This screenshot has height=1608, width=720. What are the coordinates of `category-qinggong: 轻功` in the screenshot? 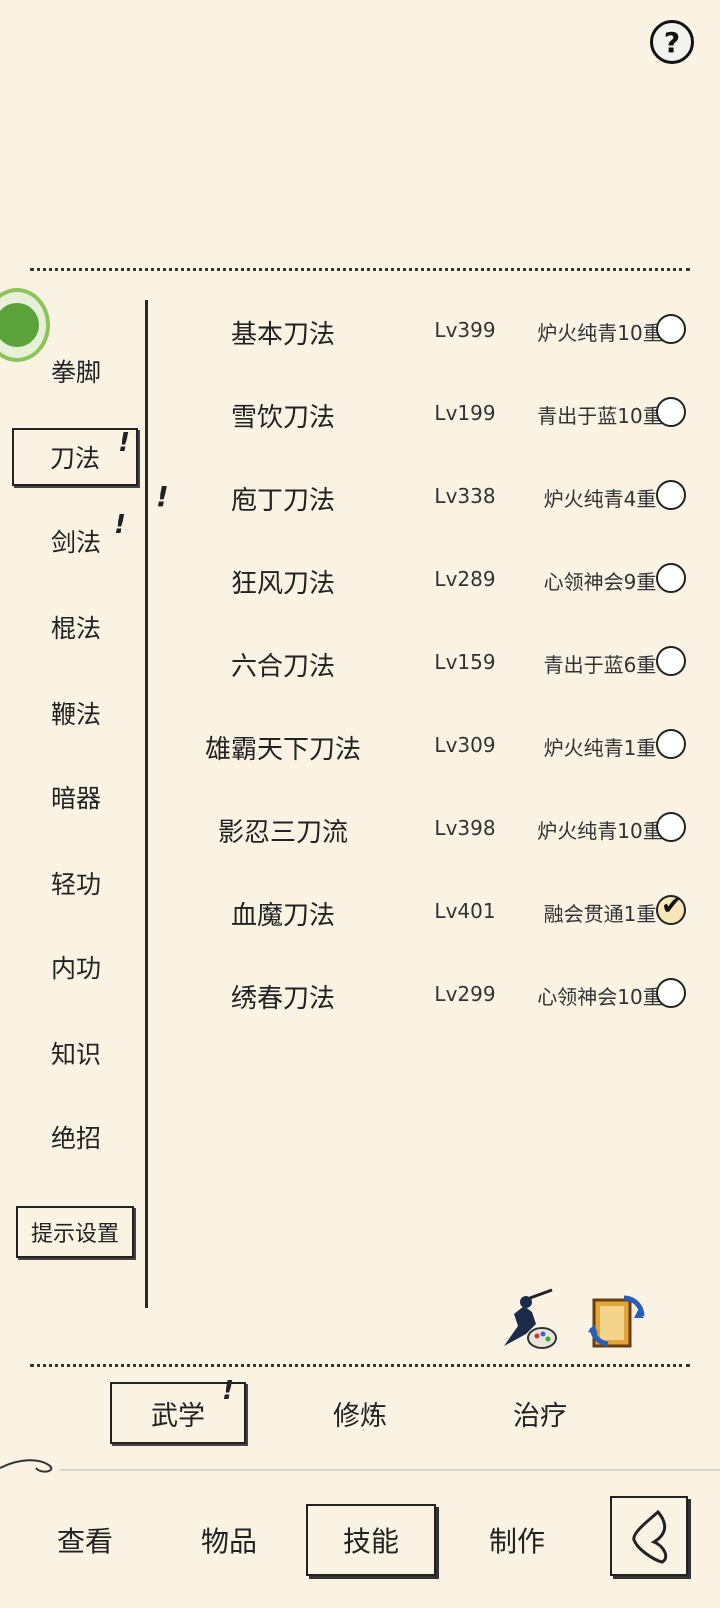 It's located at (76, 883).